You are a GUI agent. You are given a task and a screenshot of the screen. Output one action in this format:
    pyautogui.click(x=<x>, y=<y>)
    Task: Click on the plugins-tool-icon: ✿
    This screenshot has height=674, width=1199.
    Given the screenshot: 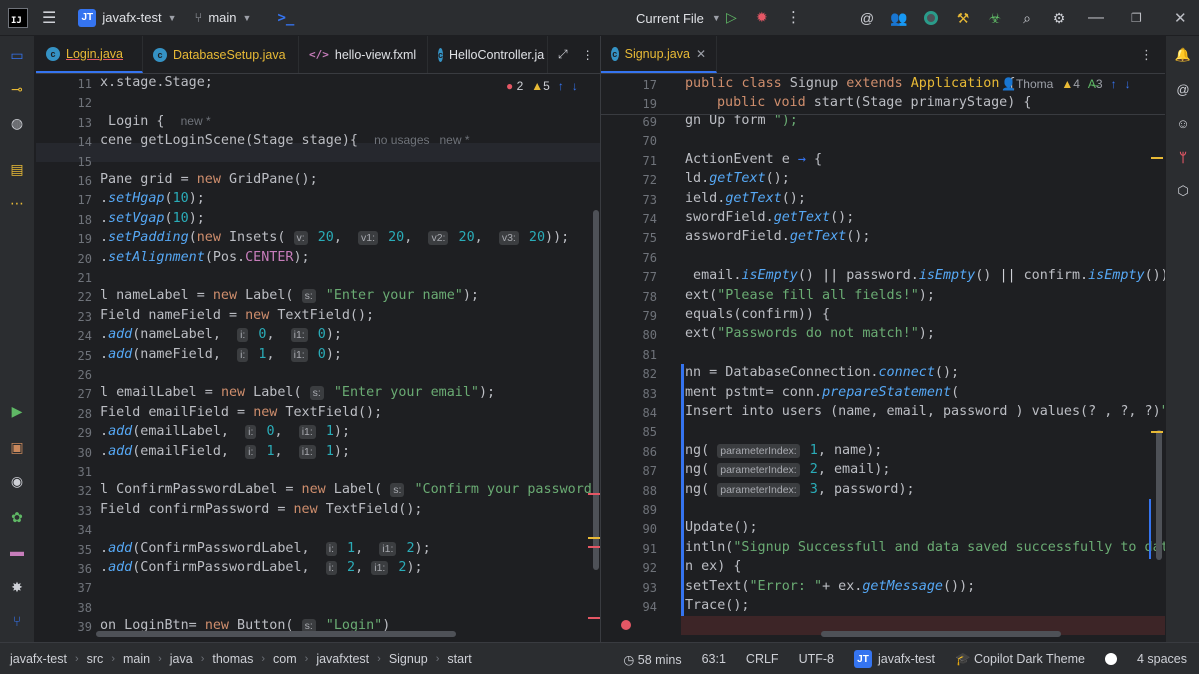 What is the action you would take?
    pyautogui.click(x=17, y=517)
    